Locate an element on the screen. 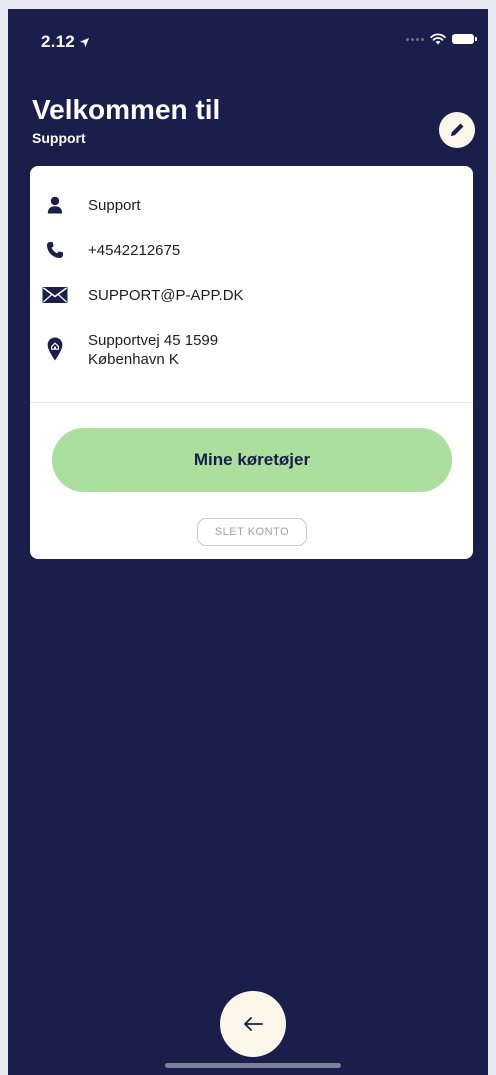 This screenshot has height=1075, width=496. phone-icon is located at coordinates (55, 250).